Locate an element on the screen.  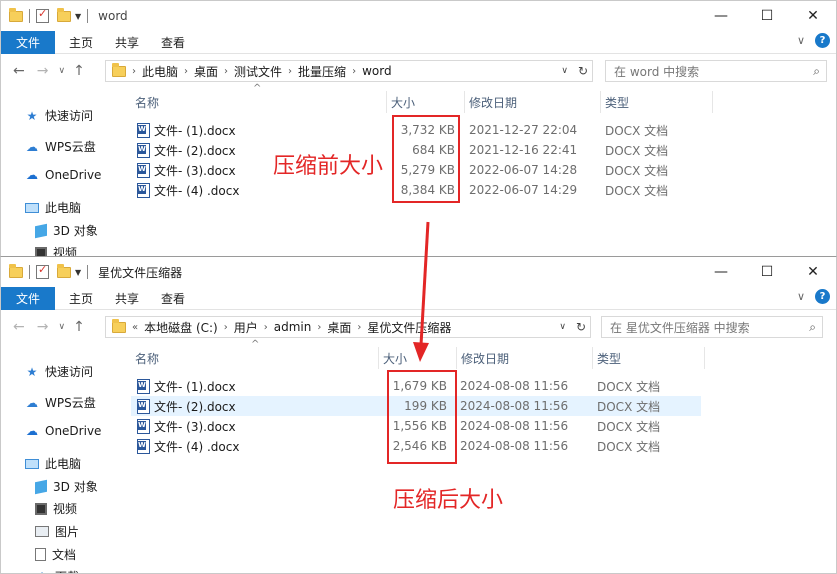
file-name: 文件- (3).docx is located at coordinates (195, 426).